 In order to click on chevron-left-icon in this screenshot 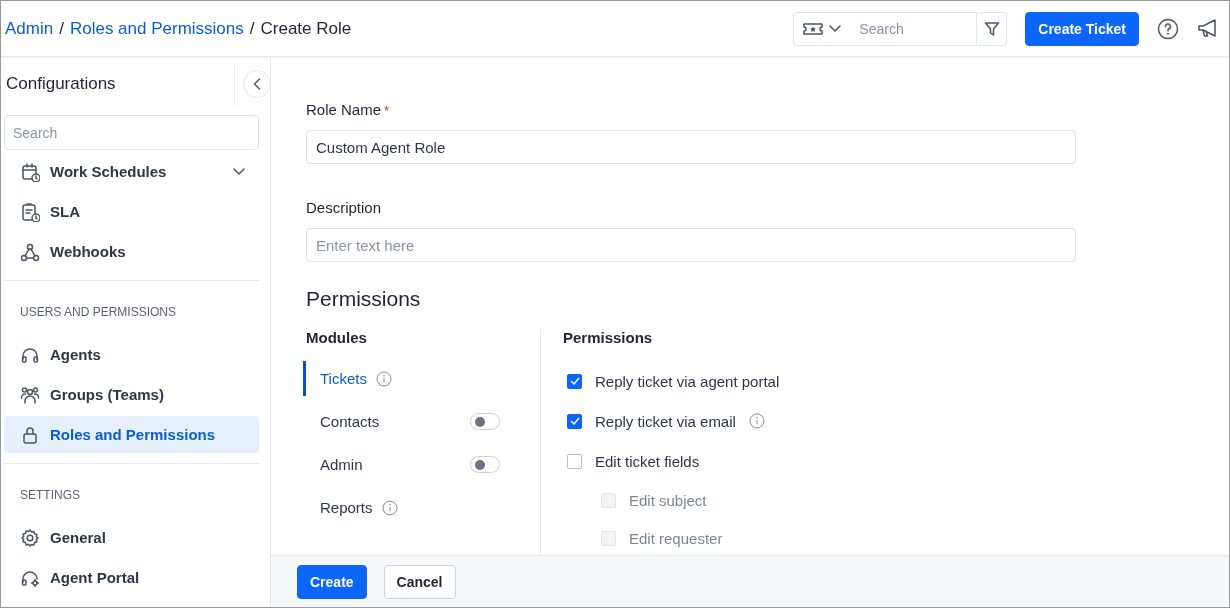, I will do `click(257, 84)`.